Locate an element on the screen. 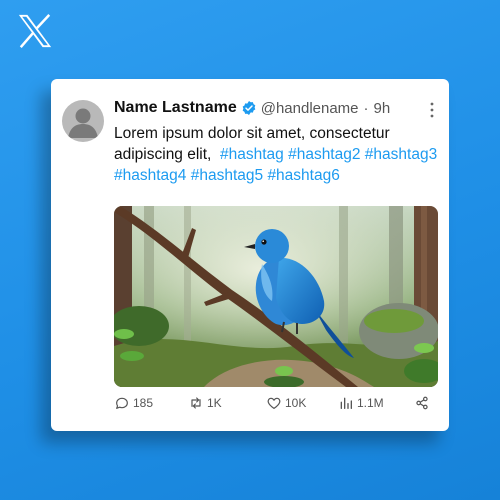  hashtag-link: #hashtag2 is located at coordinates (324, 154).